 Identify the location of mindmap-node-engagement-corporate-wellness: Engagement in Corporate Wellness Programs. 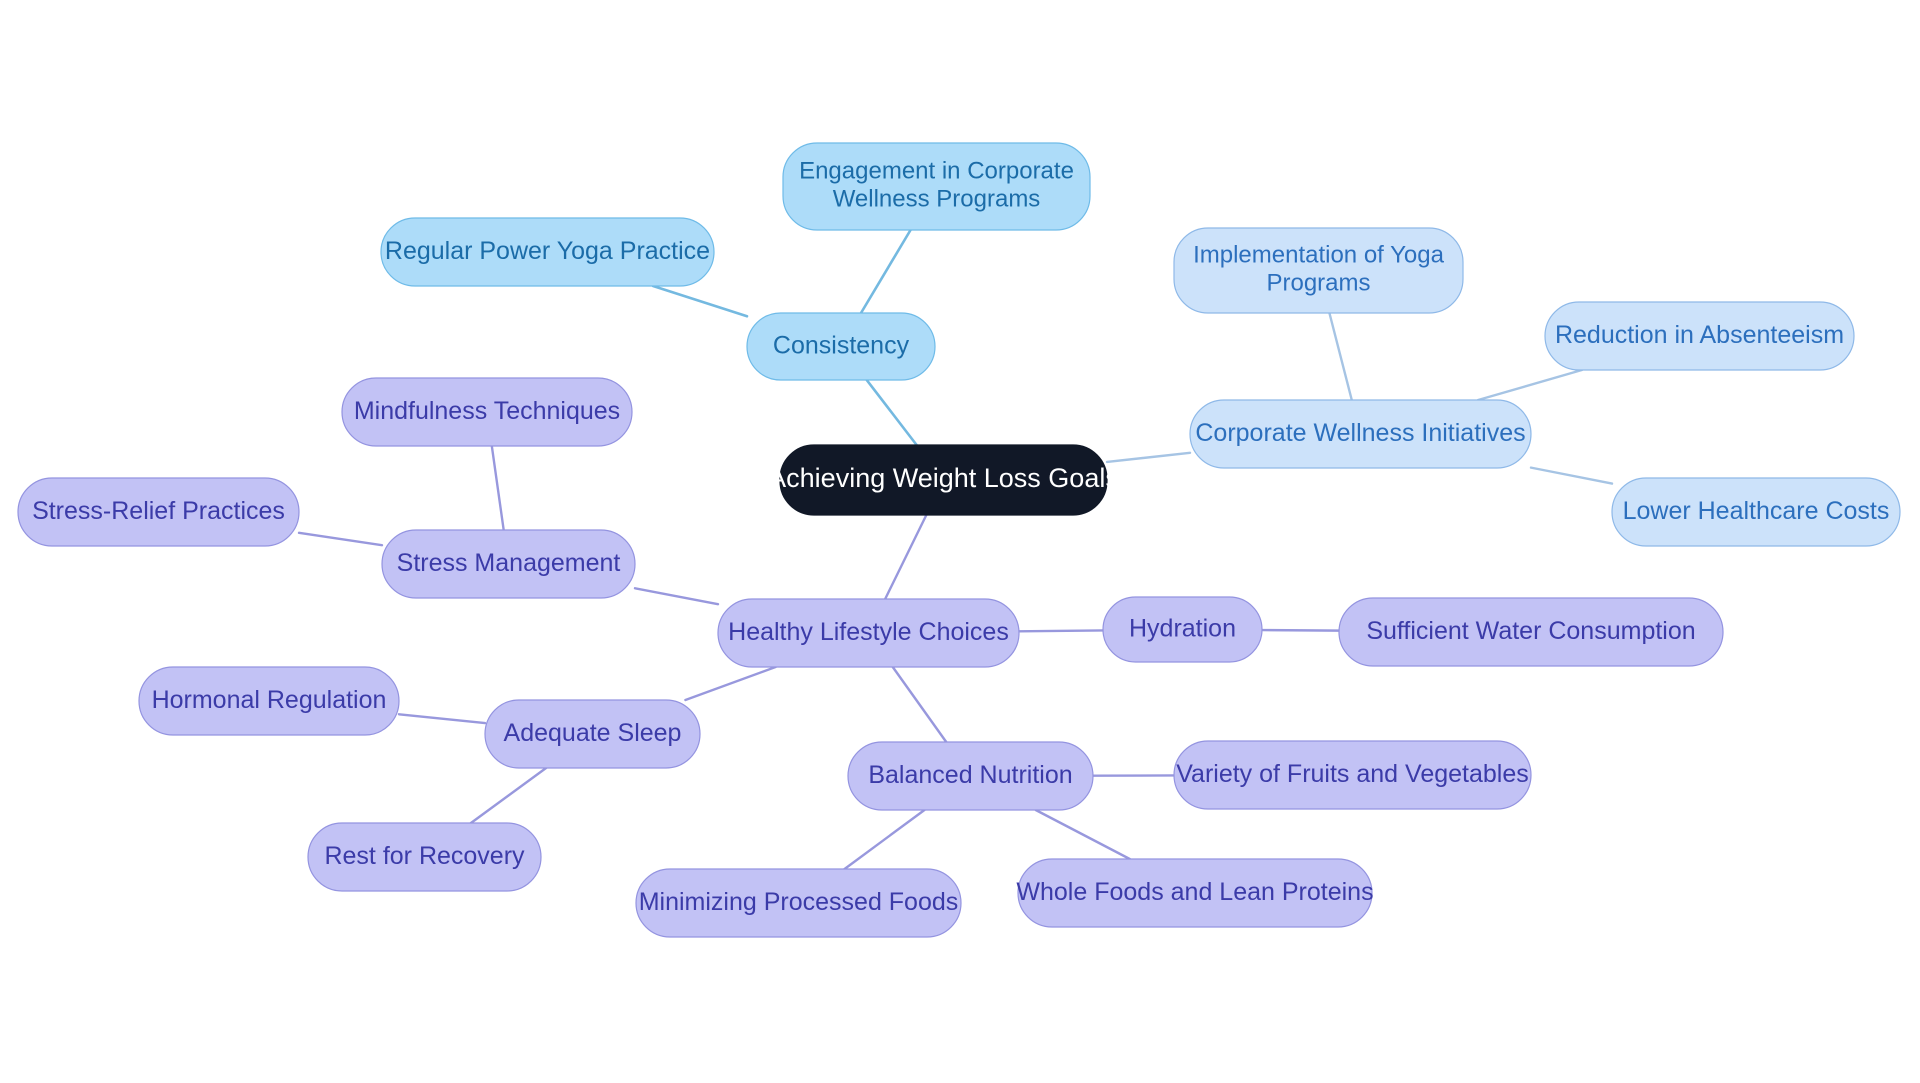
(936, 186).